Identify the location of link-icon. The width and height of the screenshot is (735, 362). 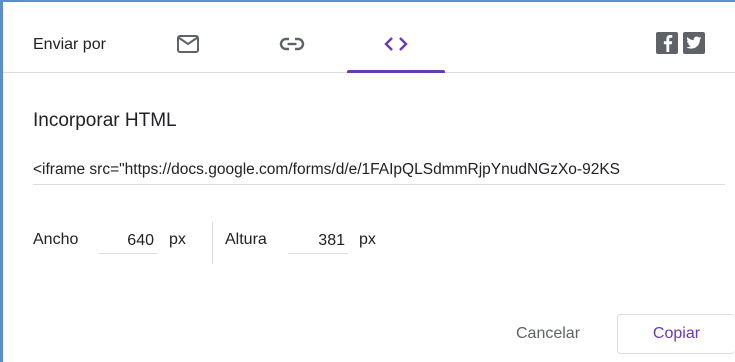
(292, 44).